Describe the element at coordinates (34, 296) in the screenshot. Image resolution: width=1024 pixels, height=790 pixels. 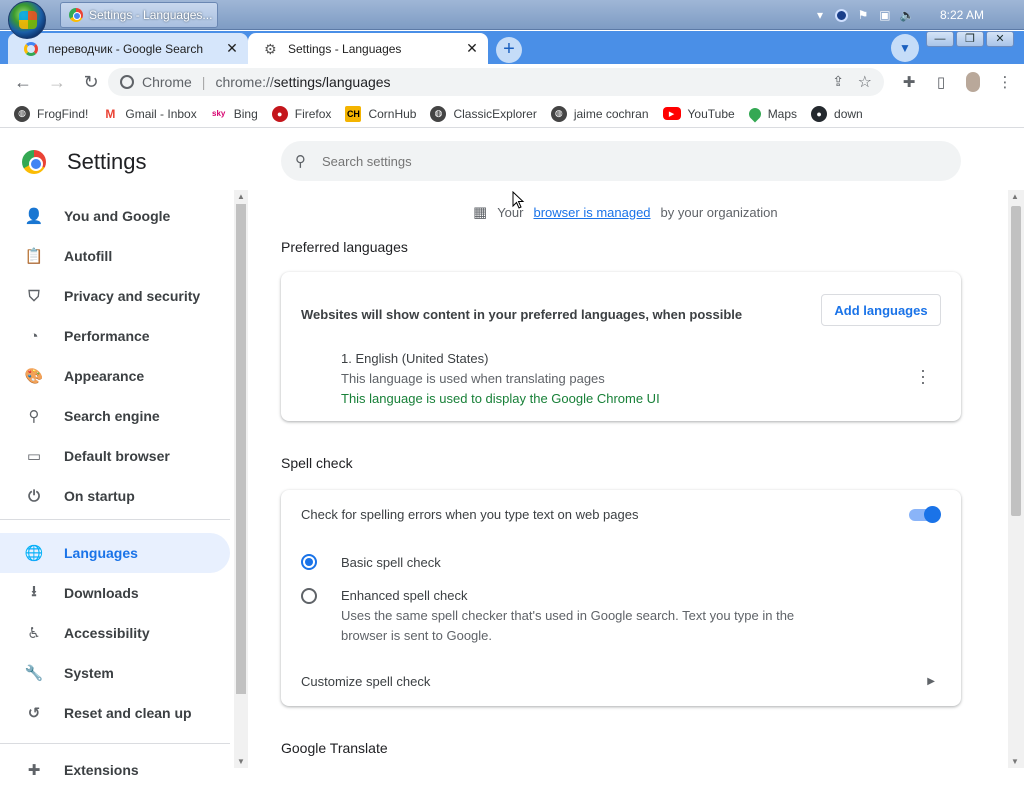
I see `shield-icon: ⛉` at that location.